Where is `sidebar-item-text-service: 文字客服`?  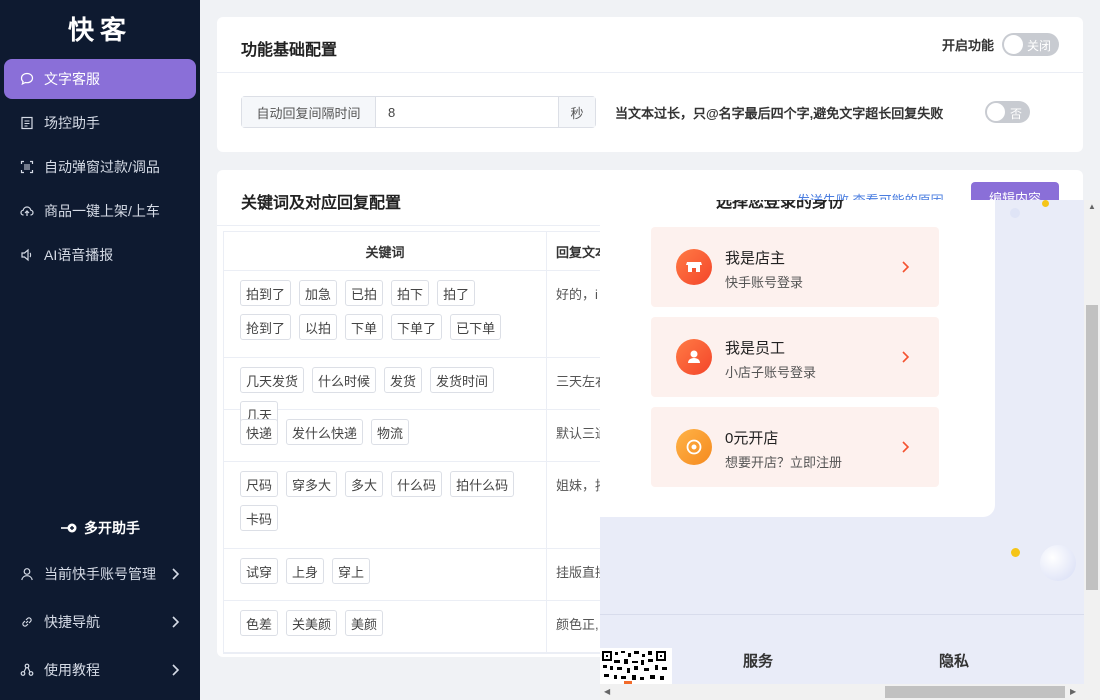 sidebar-item-text-service: 文字客服 is located at coordinates (100, 79).